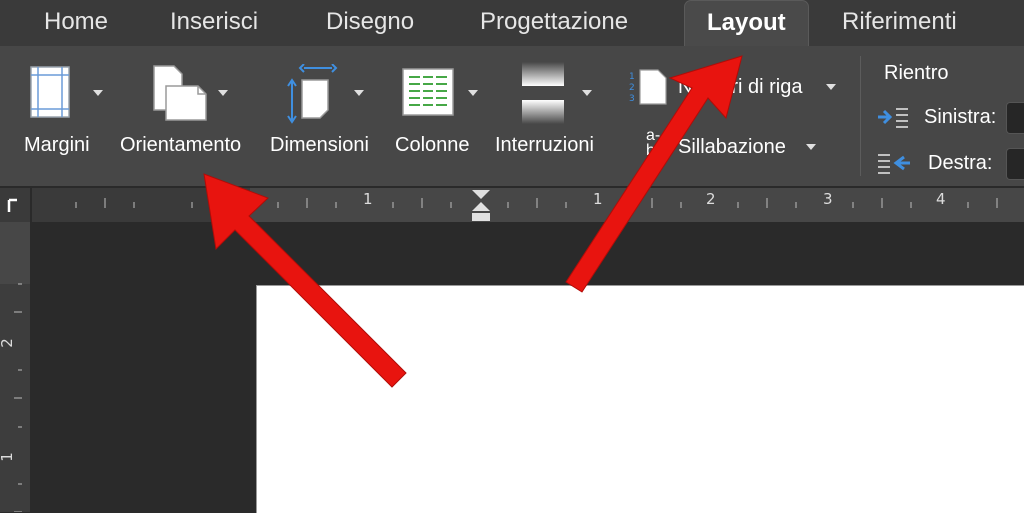 The height and width of the screenshot is (513, 1024). Describe the element at coordinates (632, 88) in the screenshot. I see `svg-text: 2` at that location.